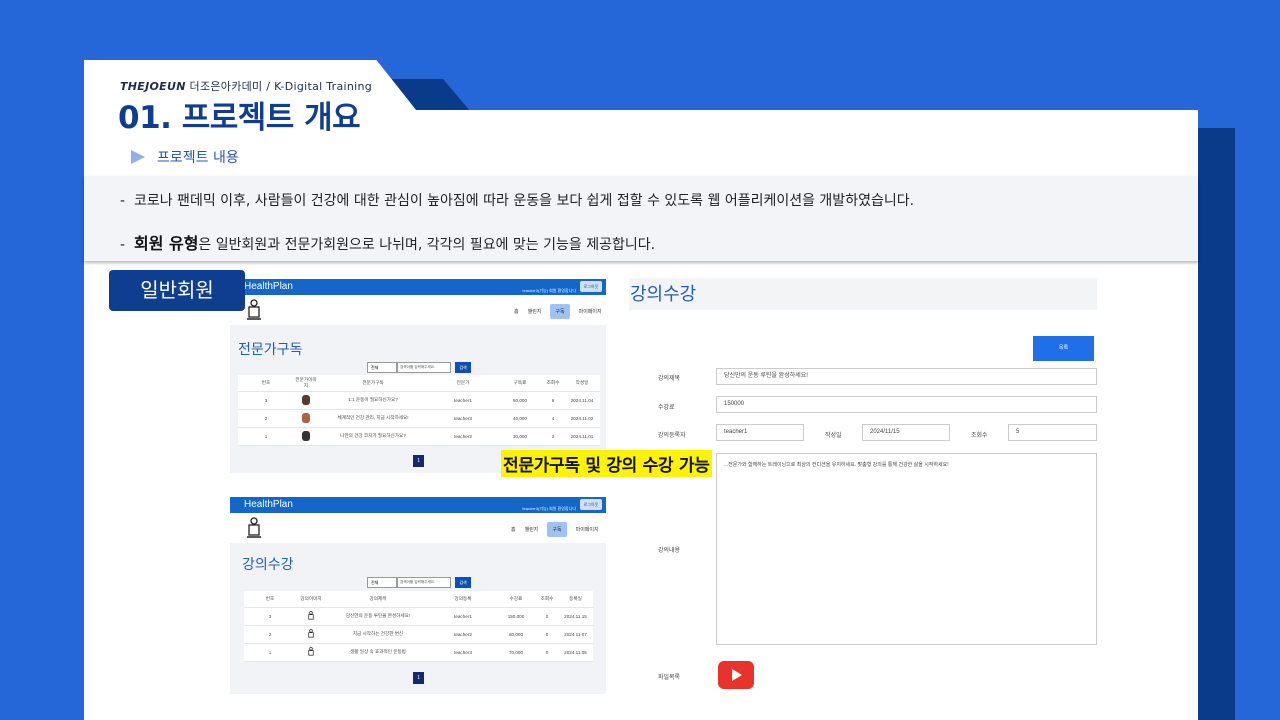 Image resolution: width=1280 pixels, height=720 pixels. Describe the element at coordinates (463, 599) in the screenshot. I see `col-header: 강의등록` at that location.